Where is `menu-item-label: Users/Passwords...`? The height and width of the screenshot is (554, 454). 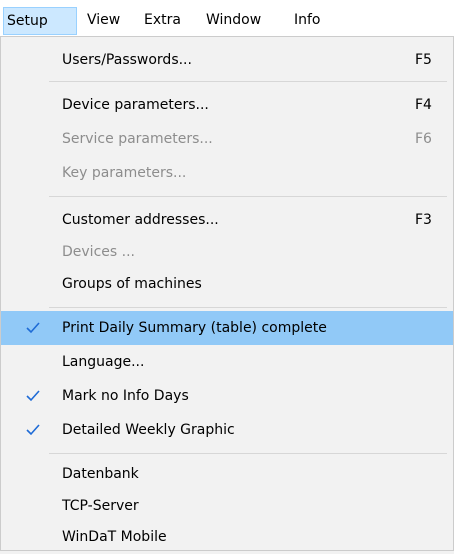 menu-item-label: Users/Passwords... is located at coordinates (127, 60).